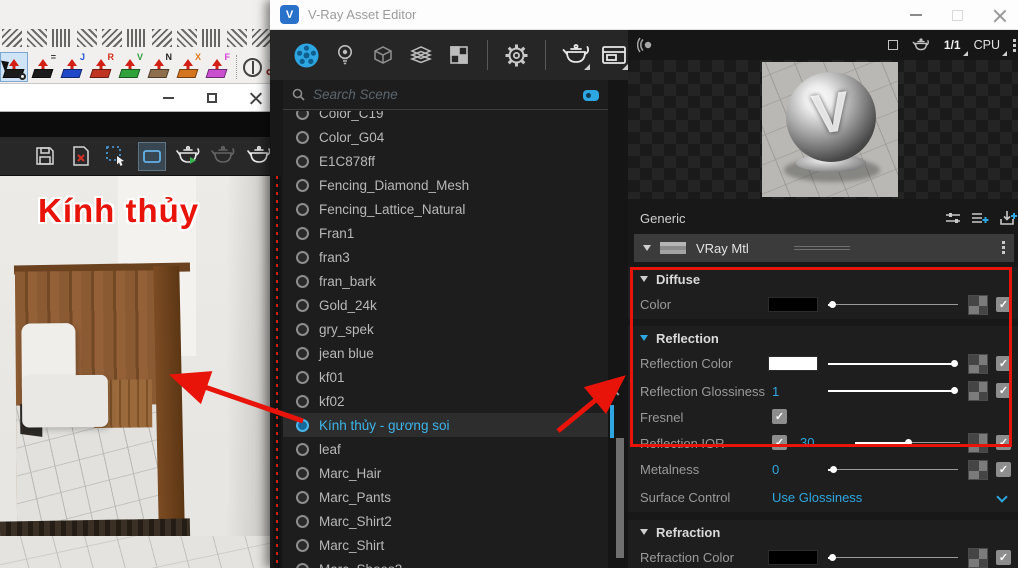 This screenshot has height=568, width=1018. Describe the element at coordinates (188, 66) in the screenshot. I see `pushpull-tool: X` at that location.